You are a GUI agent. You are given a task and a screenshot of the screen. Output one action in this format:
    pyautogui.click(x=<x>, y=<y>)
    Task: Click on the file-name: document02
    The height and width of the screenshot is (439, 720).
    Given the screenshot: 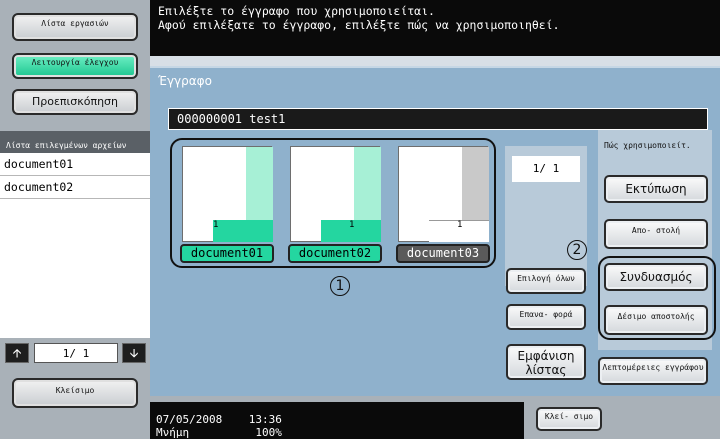 What is the action you would take?
    pyautogui.click(x=39, y=187)
    